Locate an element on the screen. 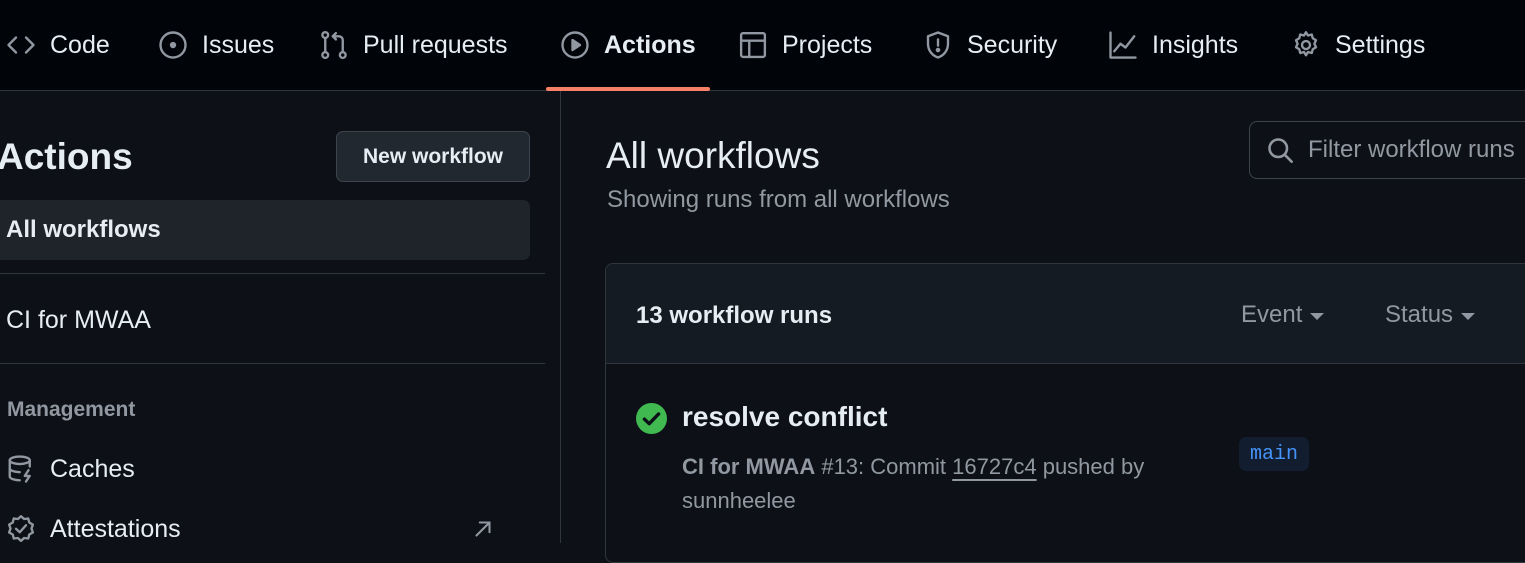 Image resolution: width=1525 pixels, height=563 pixels. search-icon is located at coordinates (1280, 150).